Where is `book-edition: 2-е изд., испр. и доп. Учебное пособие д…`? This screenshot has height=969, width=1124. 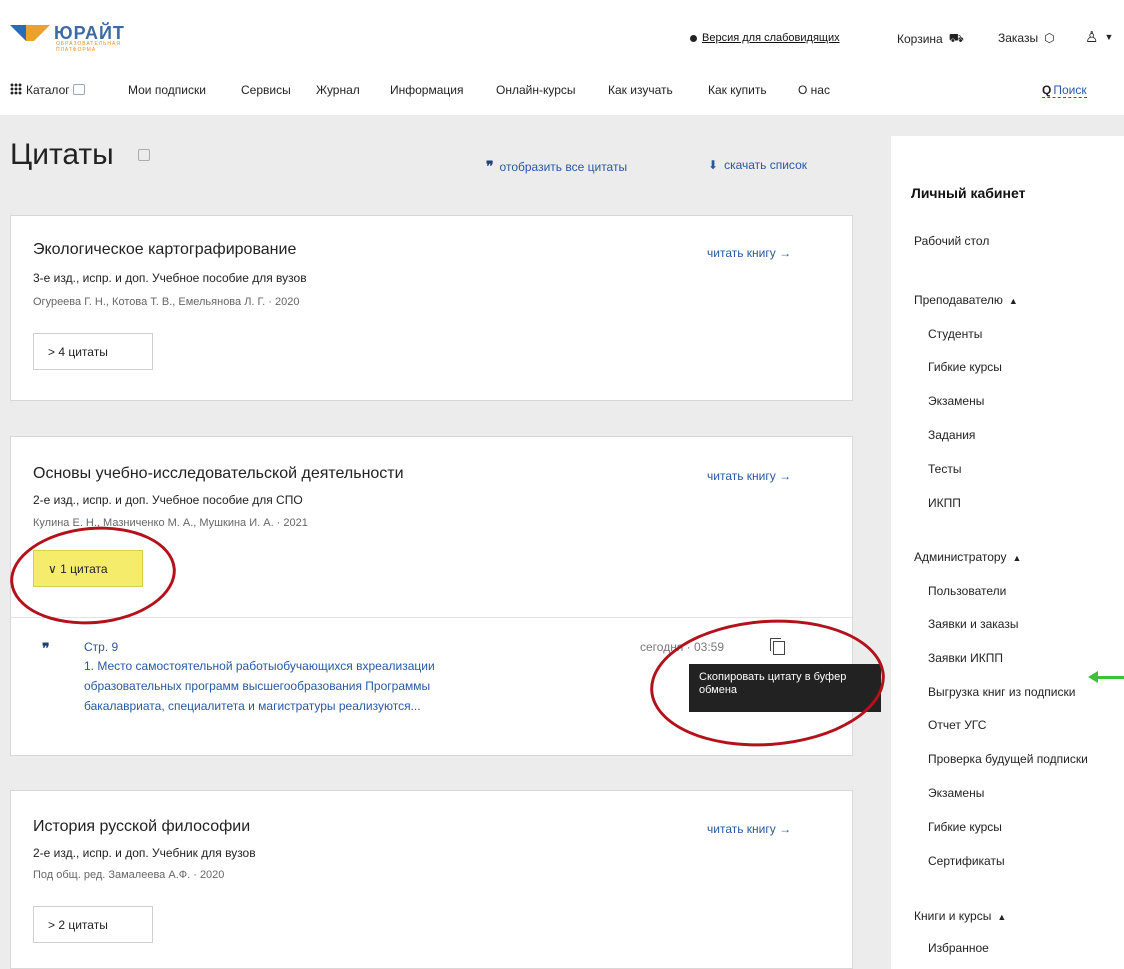 book-edition: 2-е изд., испр. и доп. Учебное пособие д… is located at coordinates (168, 500).